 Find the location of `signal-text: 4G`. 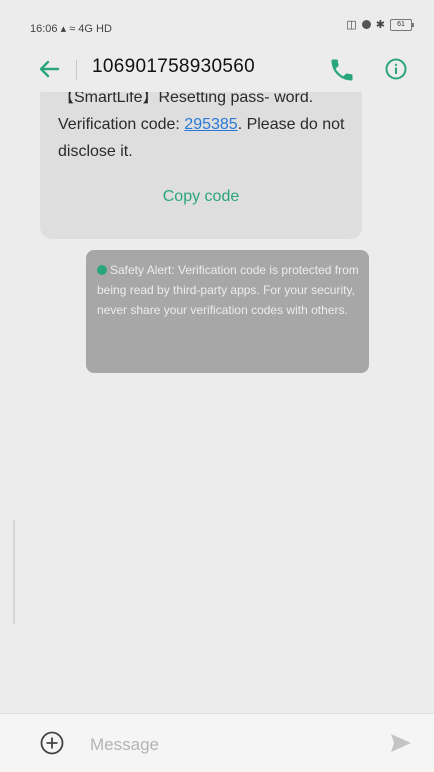

signal-text: 4G is located at coordinates (85, 29).